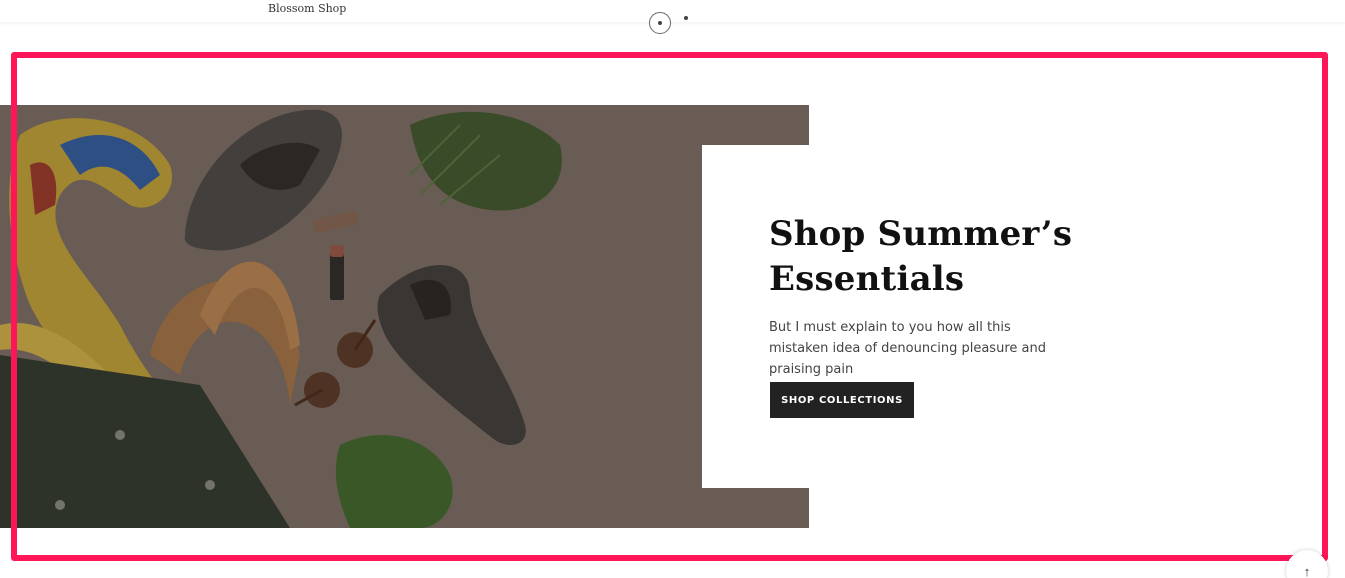  I want to click on arrow-up-icon: ↑, so click(1307, 571).